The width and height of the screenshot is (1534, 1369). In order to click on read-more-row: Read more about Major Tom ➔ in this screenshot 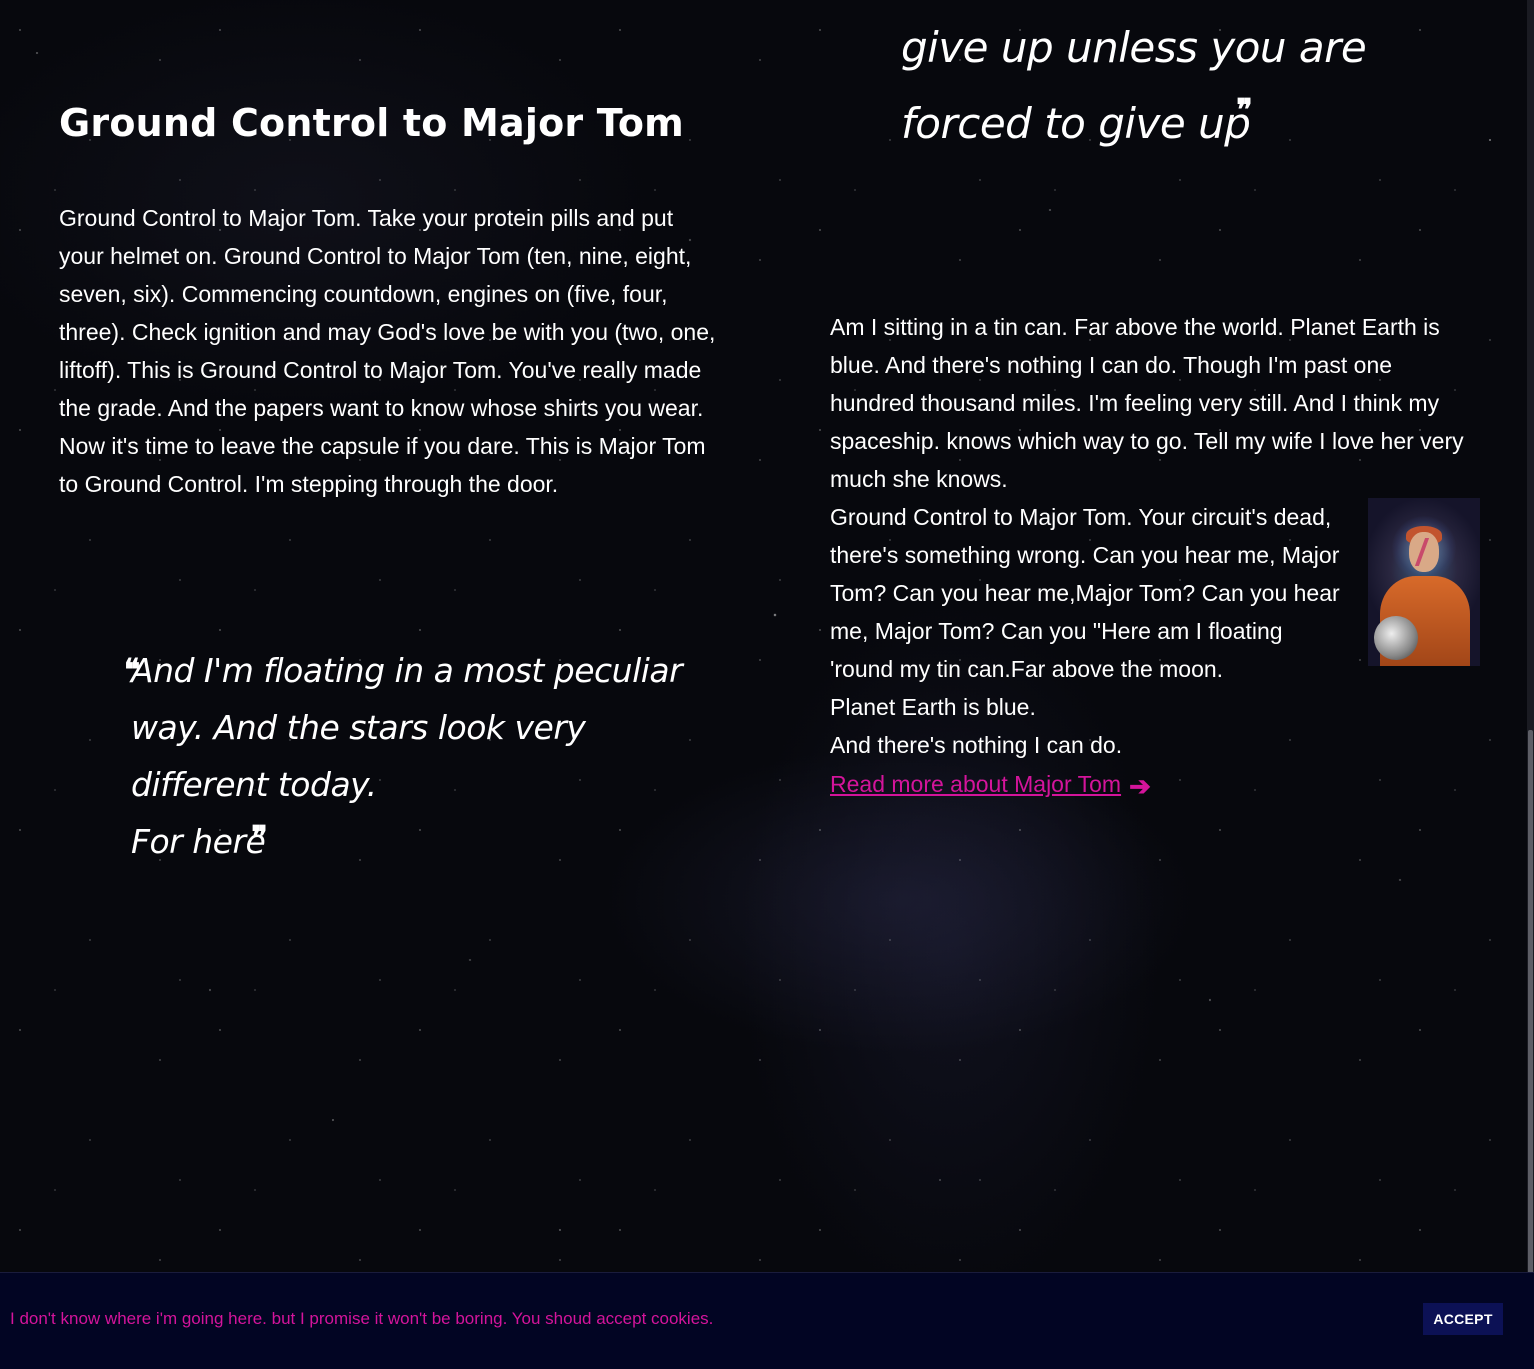, I will do `click(1150, 783)`.